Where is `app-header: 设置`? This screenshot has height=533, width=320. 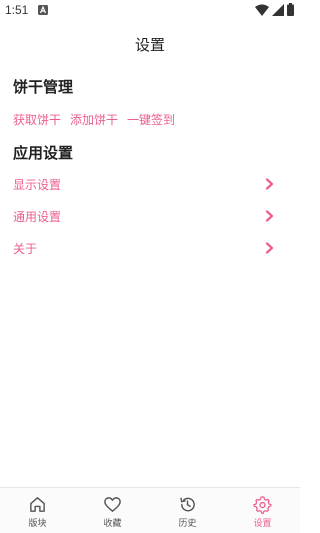 app-header: 设置 is located at coordinates (150, 45).